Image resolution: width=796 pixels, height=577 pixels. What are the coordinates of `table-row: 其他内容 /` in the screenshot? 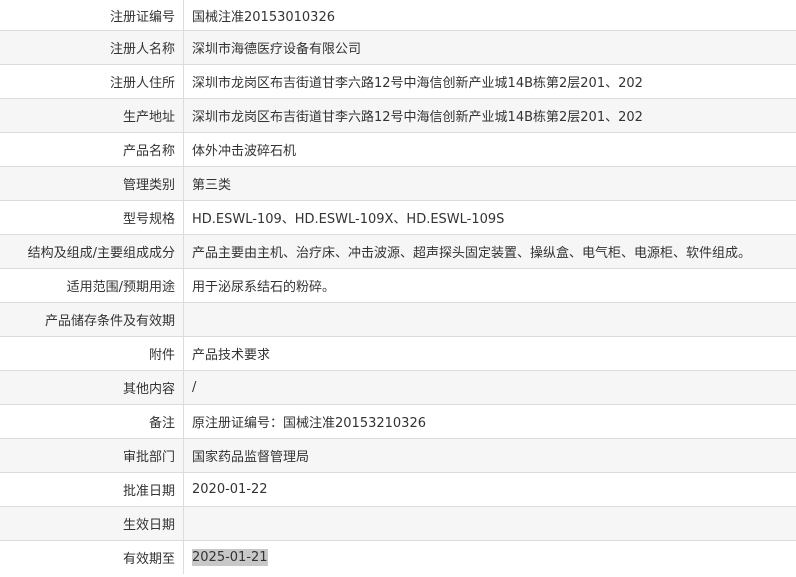 It's located at (398, 387).